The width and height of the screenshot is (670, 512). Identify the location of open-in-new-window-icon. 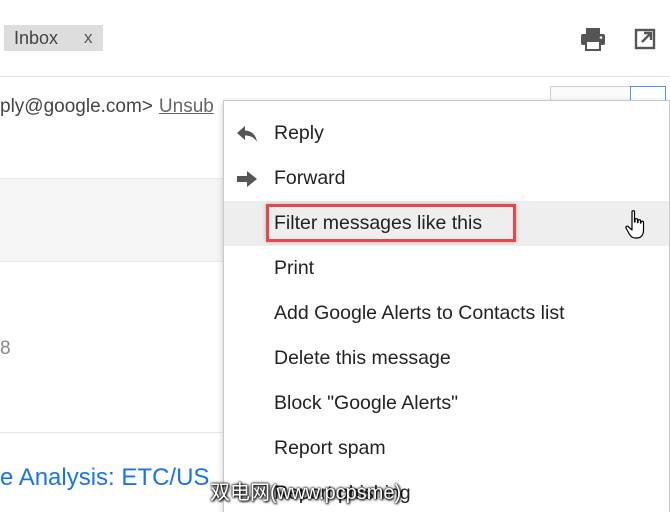
(645, 39).